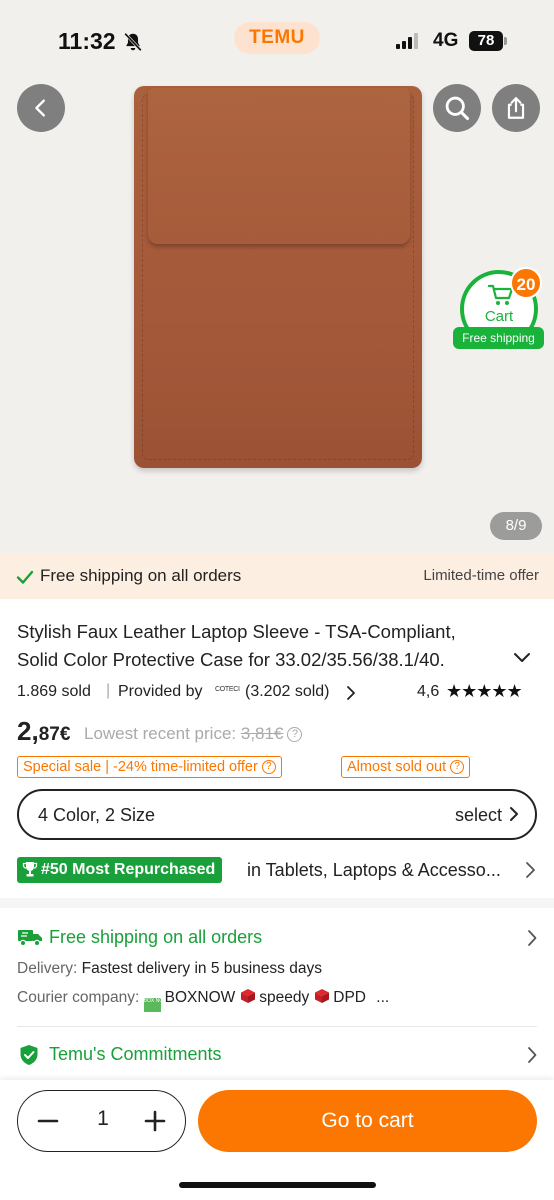  What do you see at coordinates (200, 997) in the screenshot?
I see `courier-boxnow: BOXNOW` at bounding box center [200, 997].